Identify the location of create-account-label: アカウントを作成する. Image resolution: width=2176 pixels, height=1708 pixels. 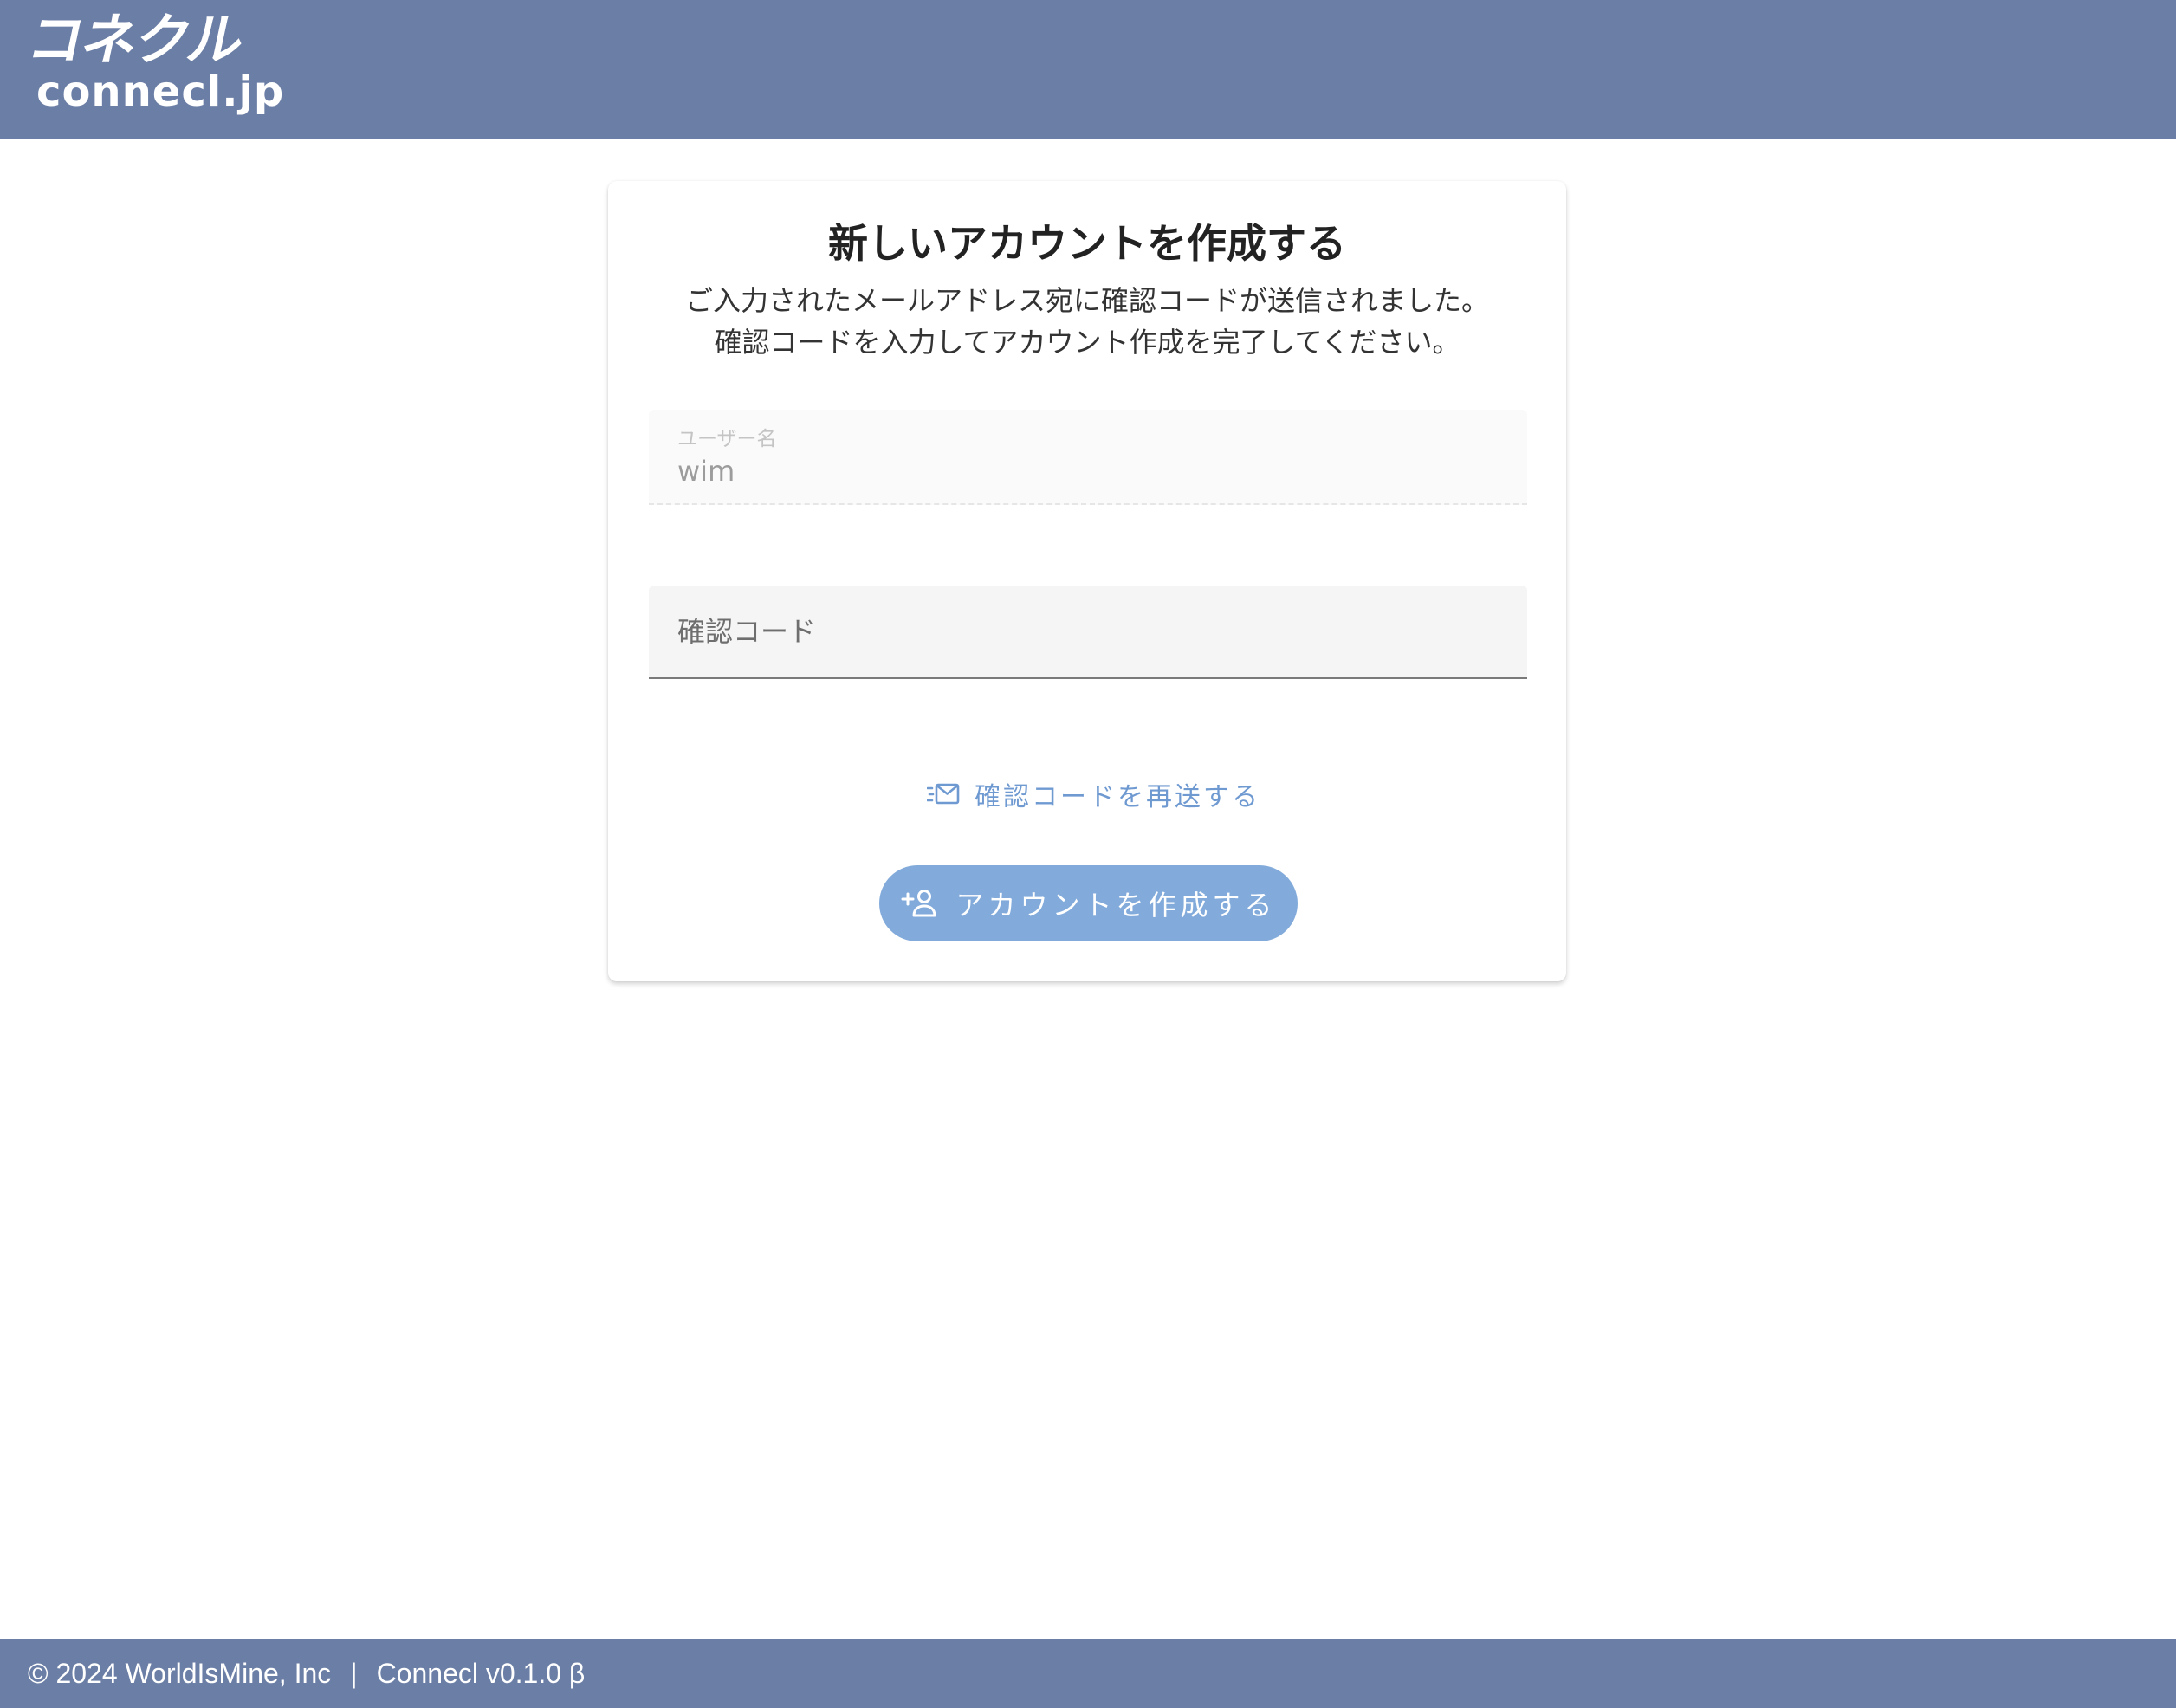
(1116, 905).